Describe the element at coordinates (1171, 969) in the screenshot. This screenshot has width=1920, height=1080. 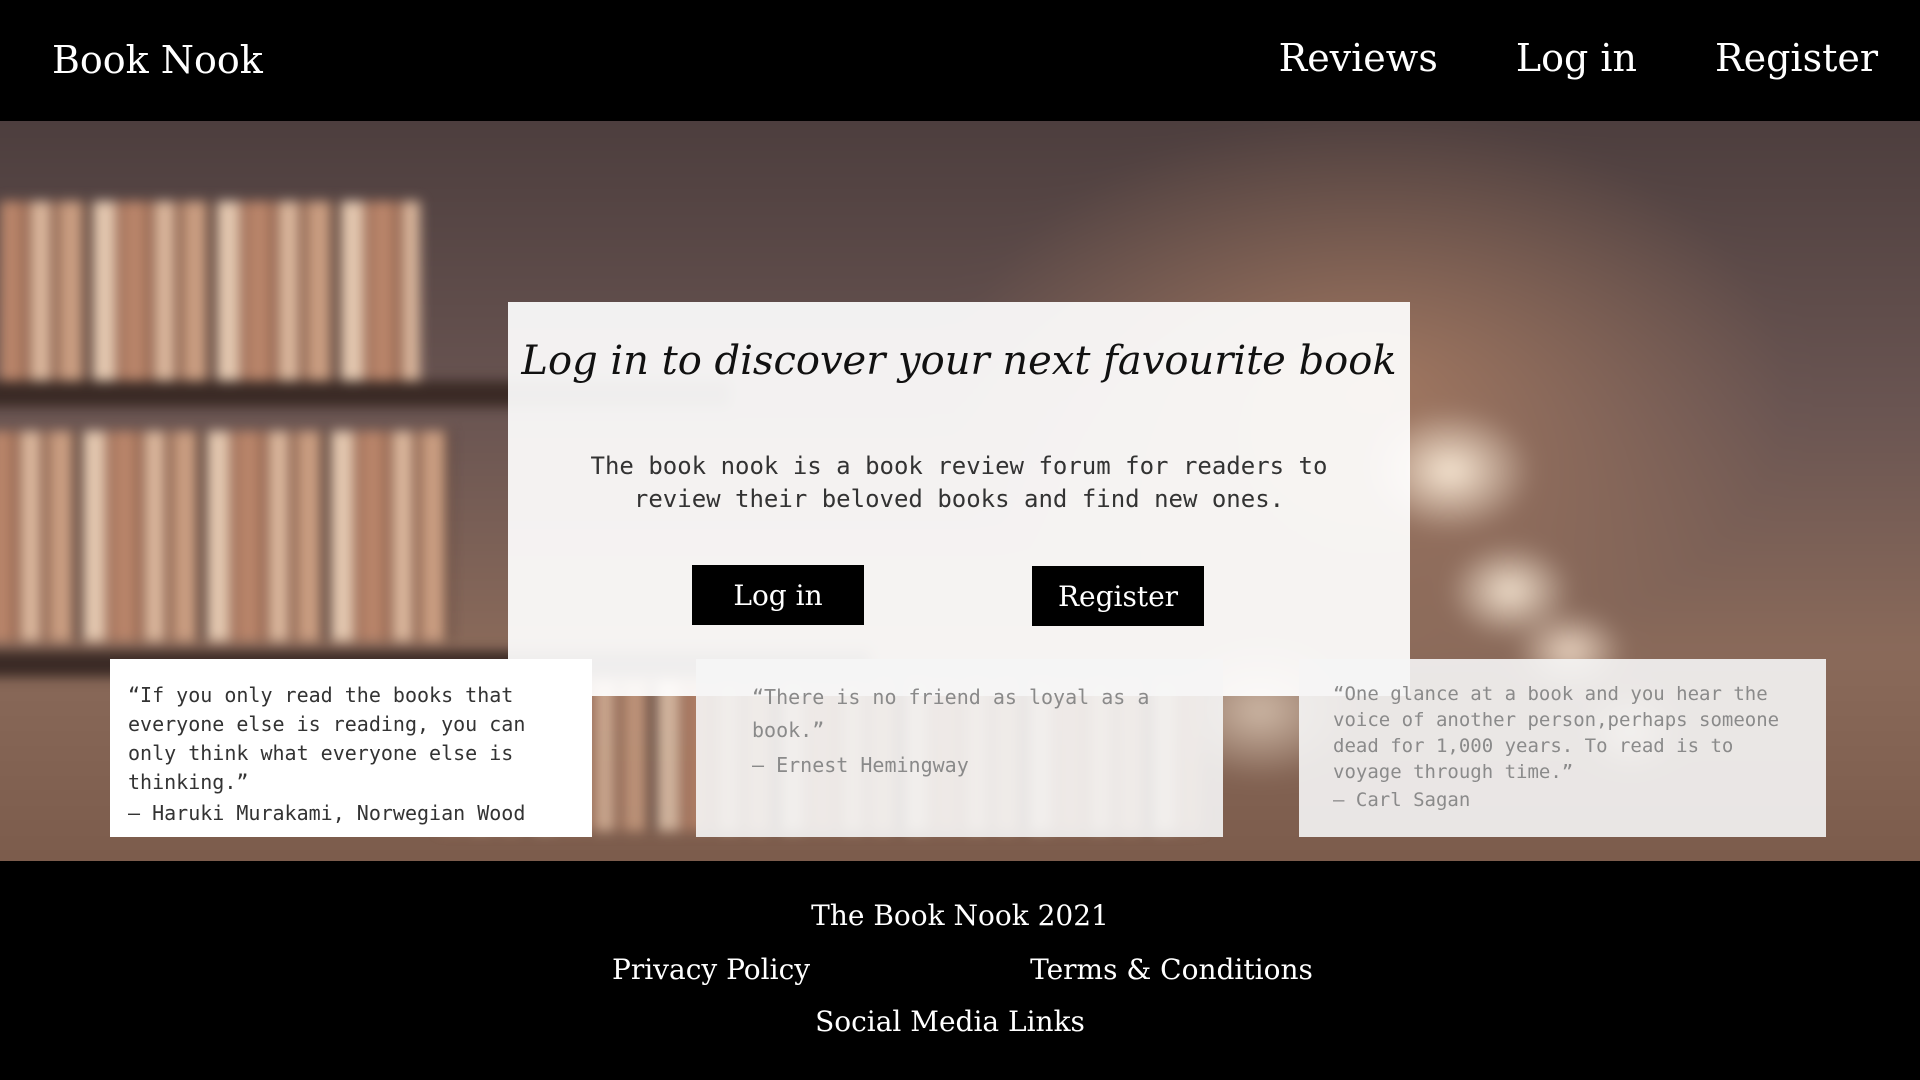
I see `terms-conditions-link: Terms & Conditions` at that location.